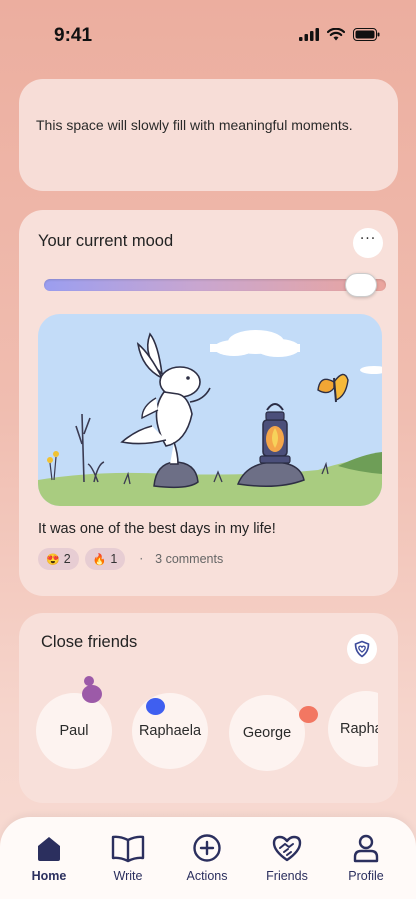  I want to click on status-time: 9:41, so click(73, 35).